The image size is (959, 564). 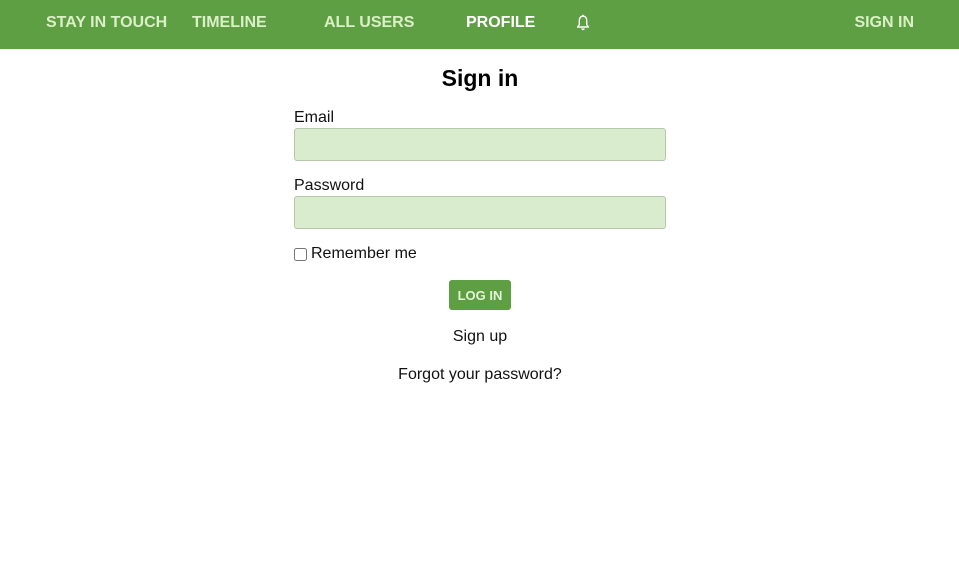 I want to click on remember-me-checkbox, so click(x=300, y=254).